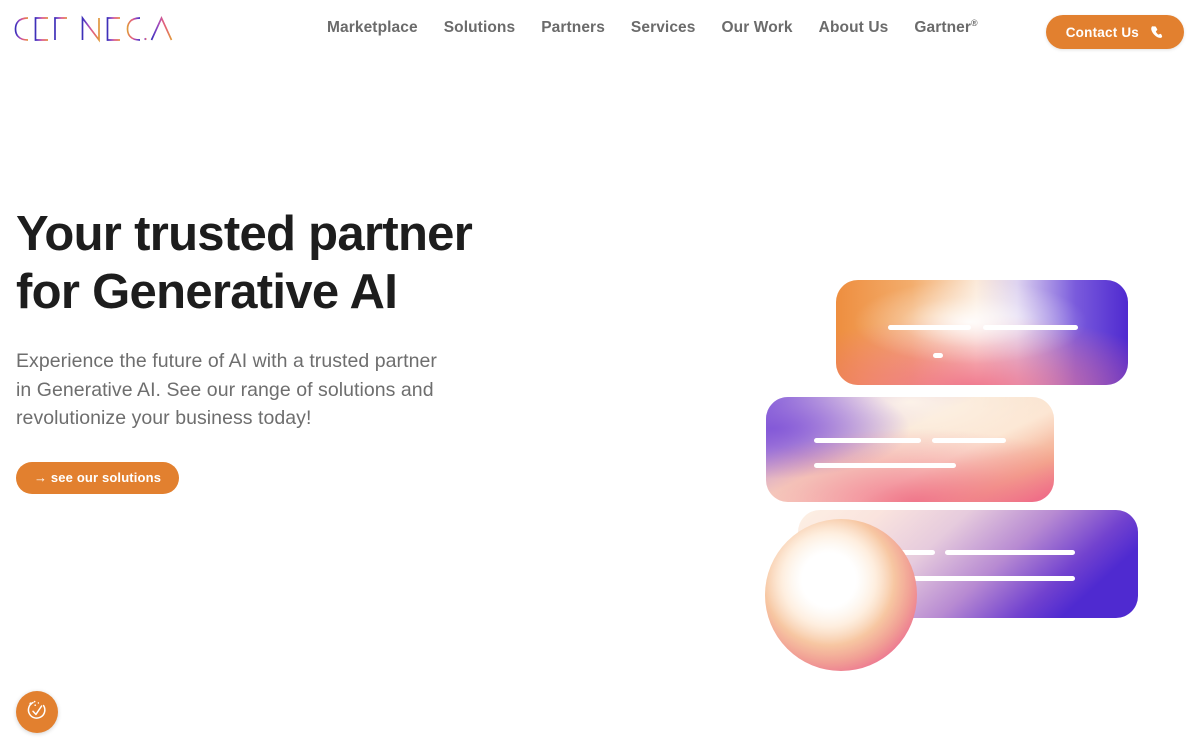  I want to click on nav-item-gartner-label: Gartner, so click(943, 27).